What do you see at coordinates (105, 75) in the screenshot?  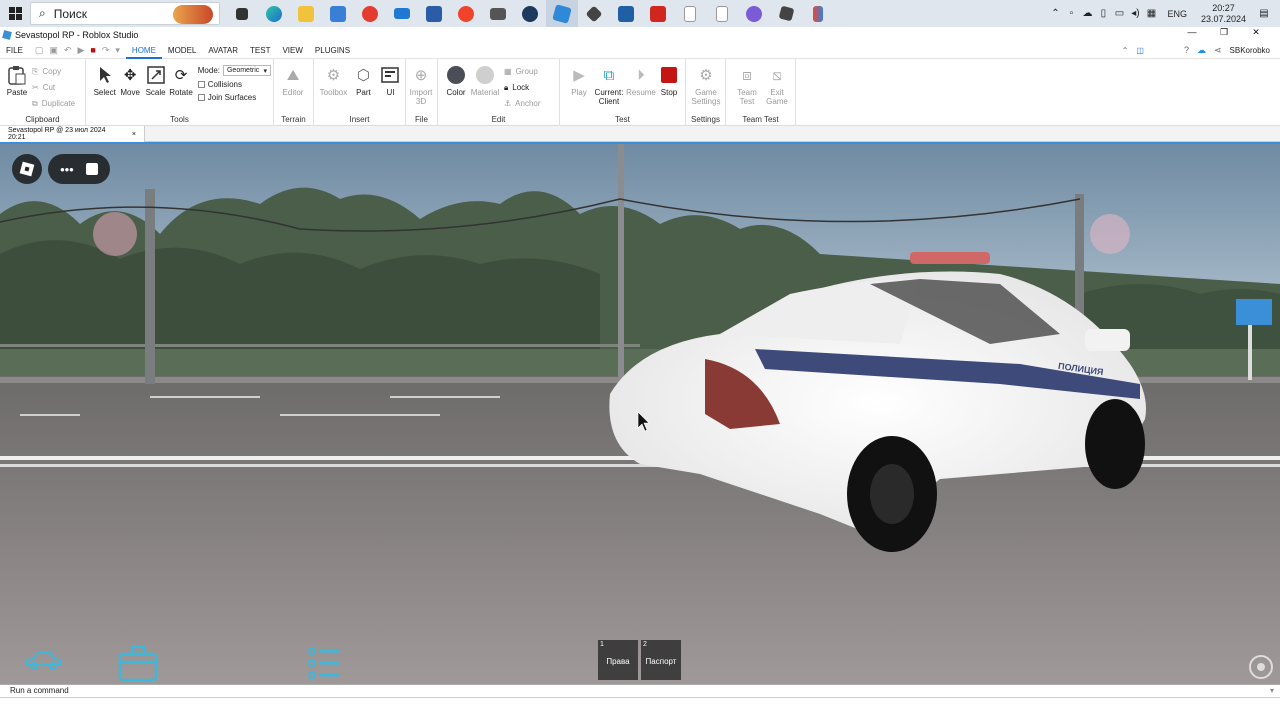 I see `cursor-icon` at bounding box center [105, 75].